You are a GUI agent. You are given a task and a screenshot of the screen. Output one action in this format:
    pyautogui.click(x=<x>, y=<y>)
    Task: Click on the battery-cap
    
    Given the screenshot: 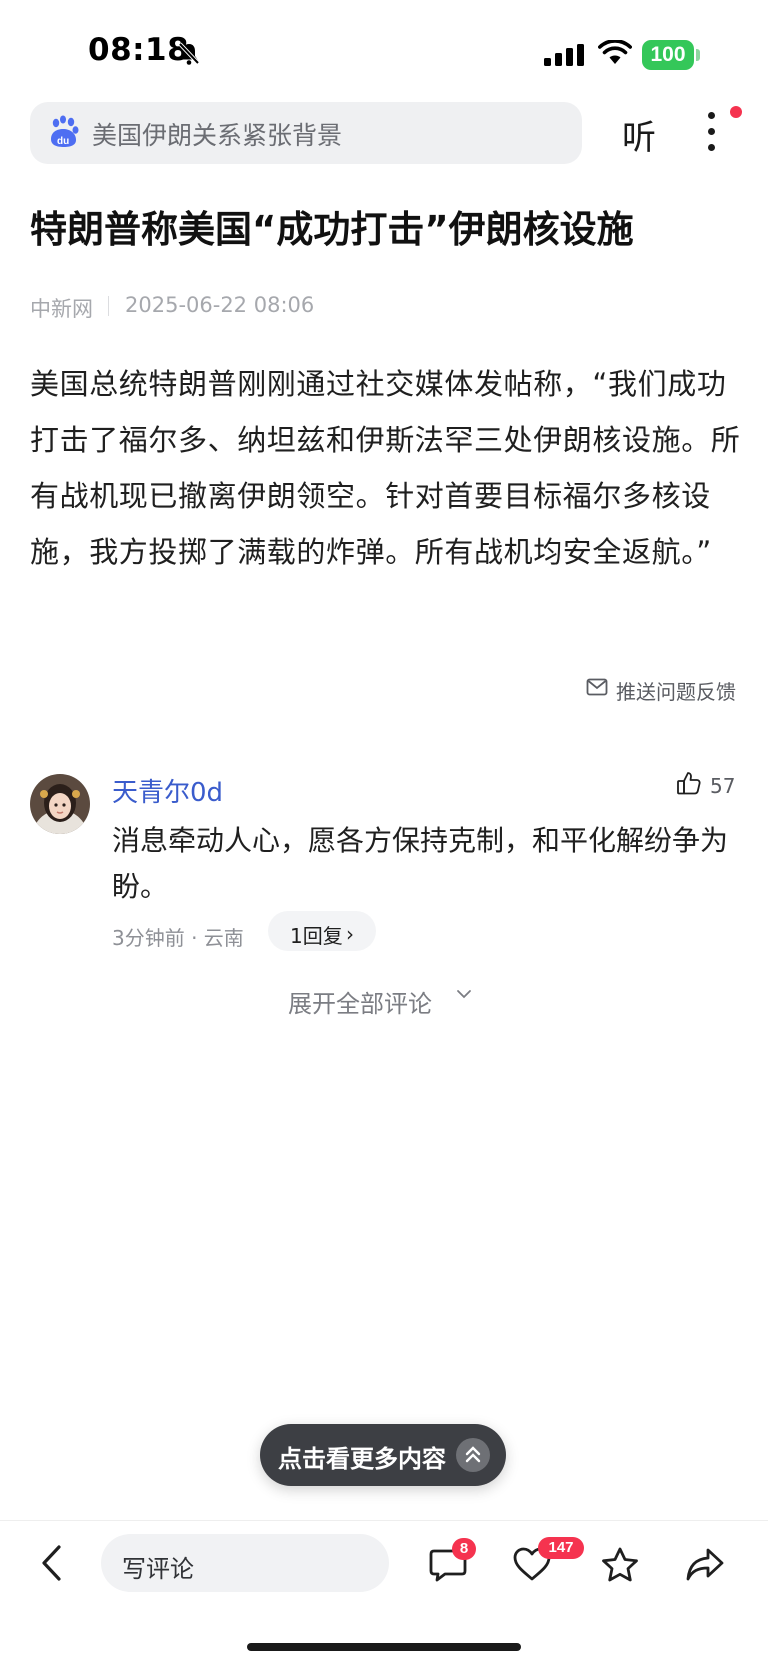 What is the action you would take?
    pyautogui.click(x=698, y=55)
    